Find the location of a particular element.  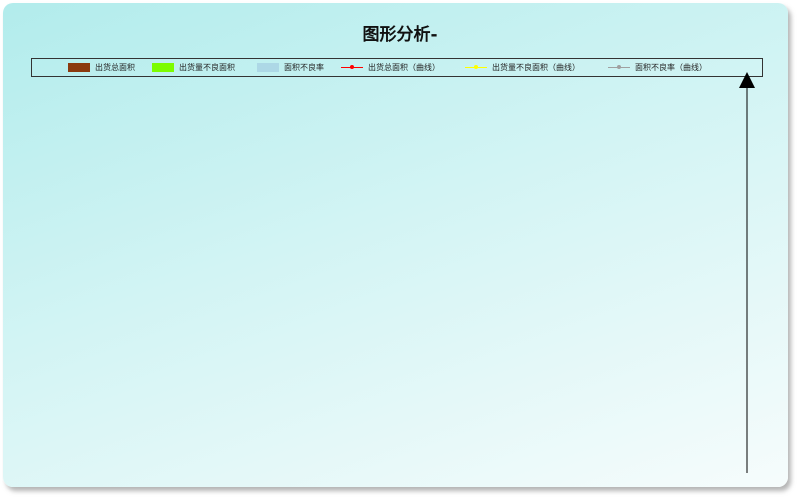

chart-axis-layer is located at coordinates (747, 272).